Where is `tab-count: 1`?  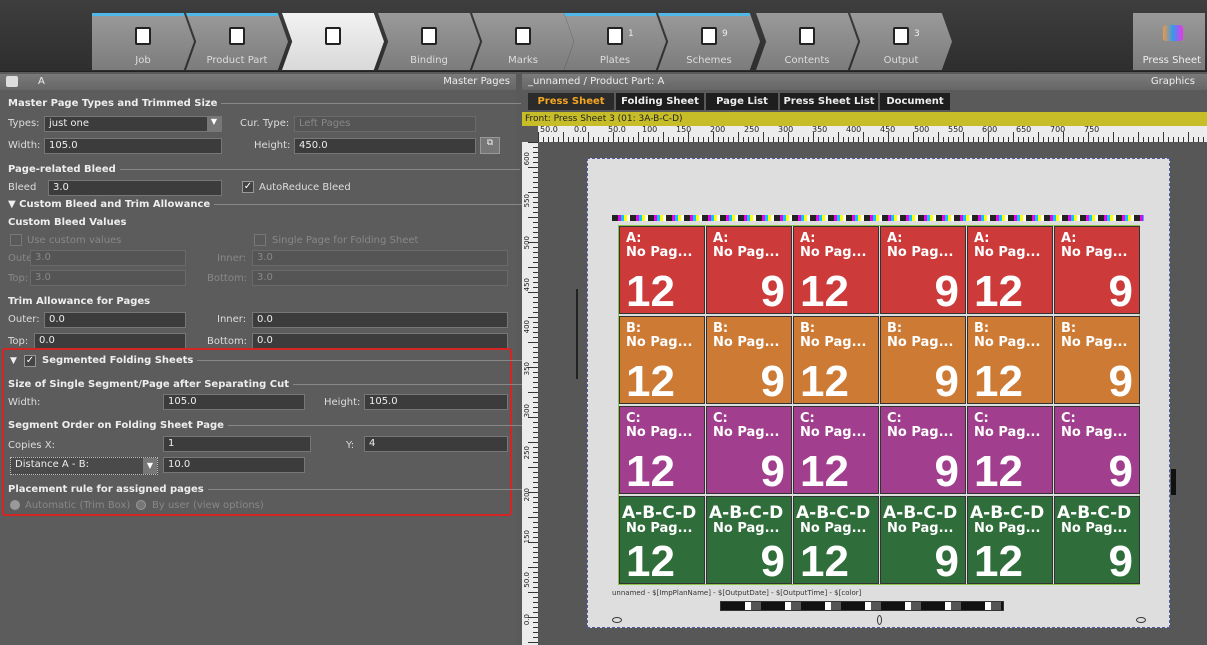 tab-count: 1 is located at coordinates (631, 34).